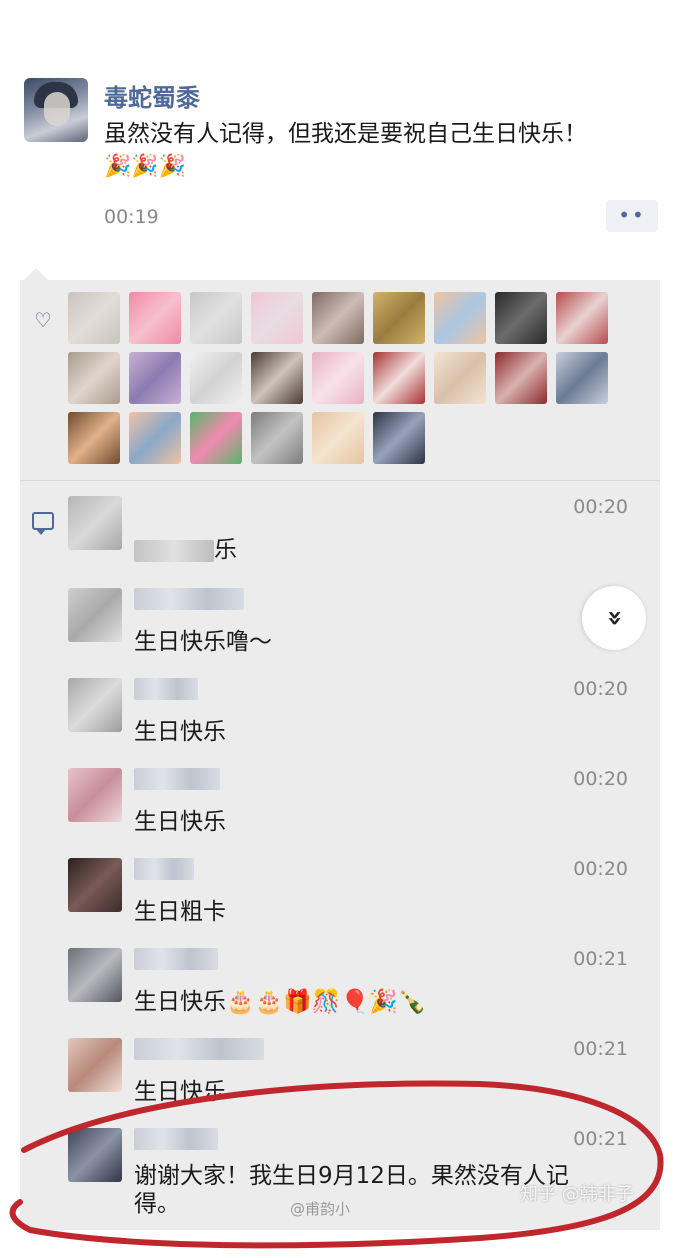 Image resolution: width=681 pixels, height=1258 pixels. I want to click on heart-outline-icon: ♡, so click(43, 320).